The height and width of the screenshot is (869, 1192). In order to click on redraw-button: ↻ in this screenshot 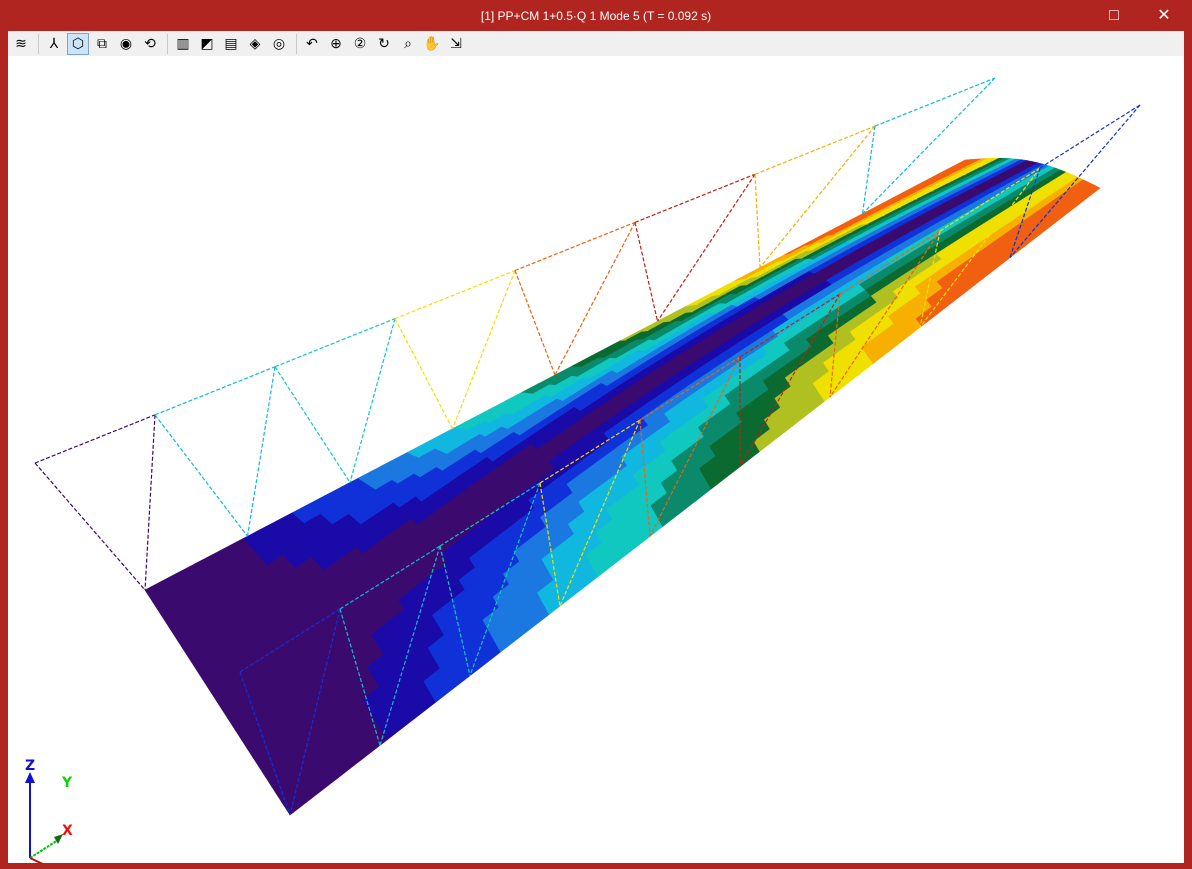, I will do `click(384, 44)`.